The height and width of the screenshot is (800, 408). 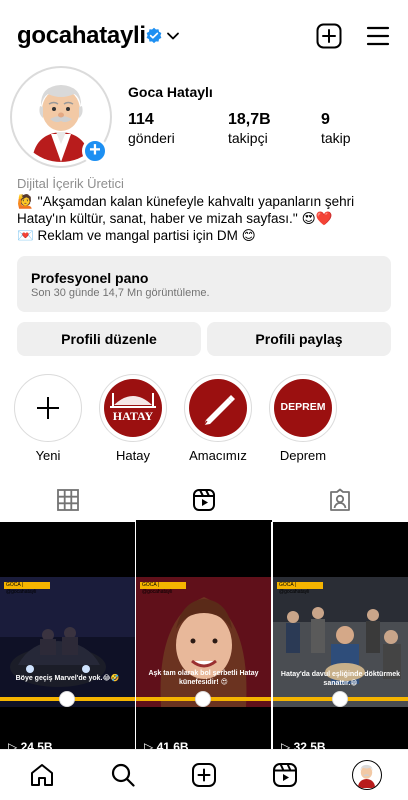 What do you see at coordinates (203, 642) in the screenshot?
I see `reel-image-smiling-woman` at bounding box center [203, 642].